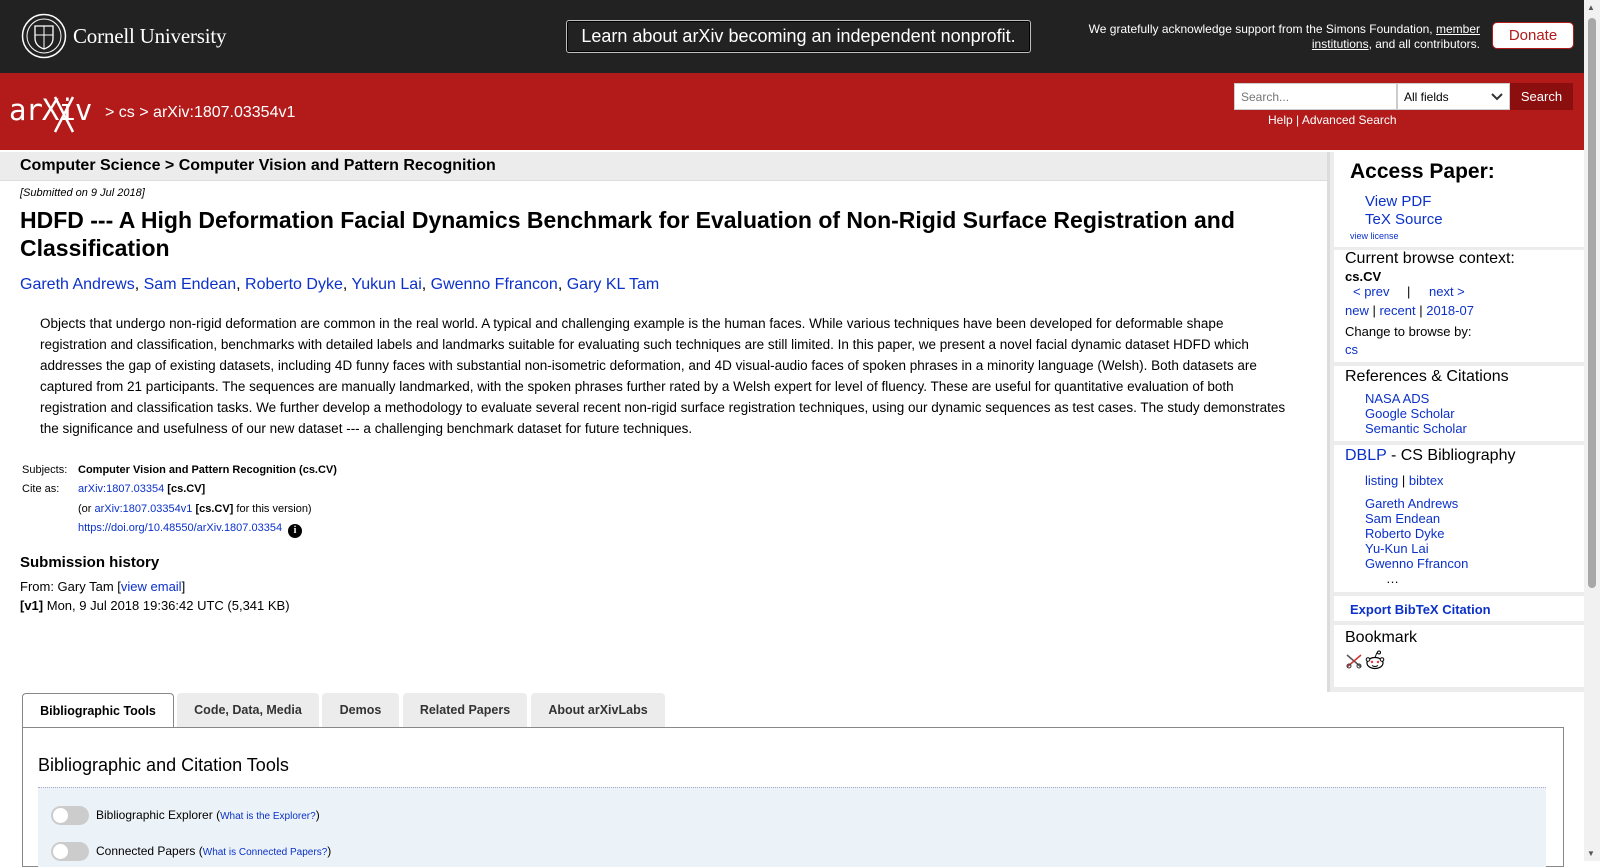 The width and height of the screenshot is (1600, 867). I want to click on browse-cs-link: cs, so click(1351, 349).